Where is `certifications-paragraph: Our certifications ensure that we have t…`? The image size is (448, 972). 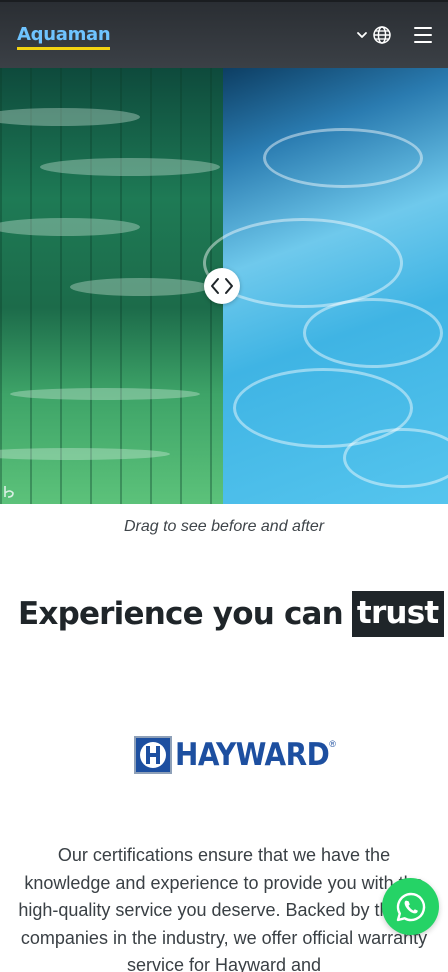 certifications-paragraph: Our certifications ensure that we have t… is located at coordinates (224, 908).